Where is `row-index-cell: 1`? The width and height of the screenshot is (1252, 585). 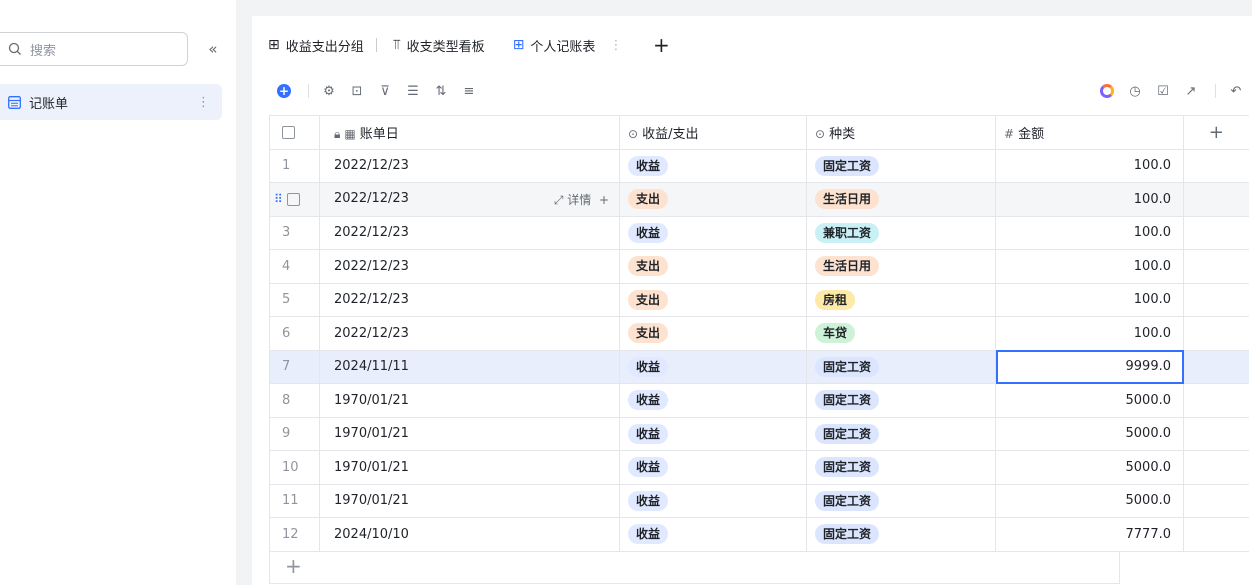 row-index-cell: 1 is located at coordinates (294, 166).